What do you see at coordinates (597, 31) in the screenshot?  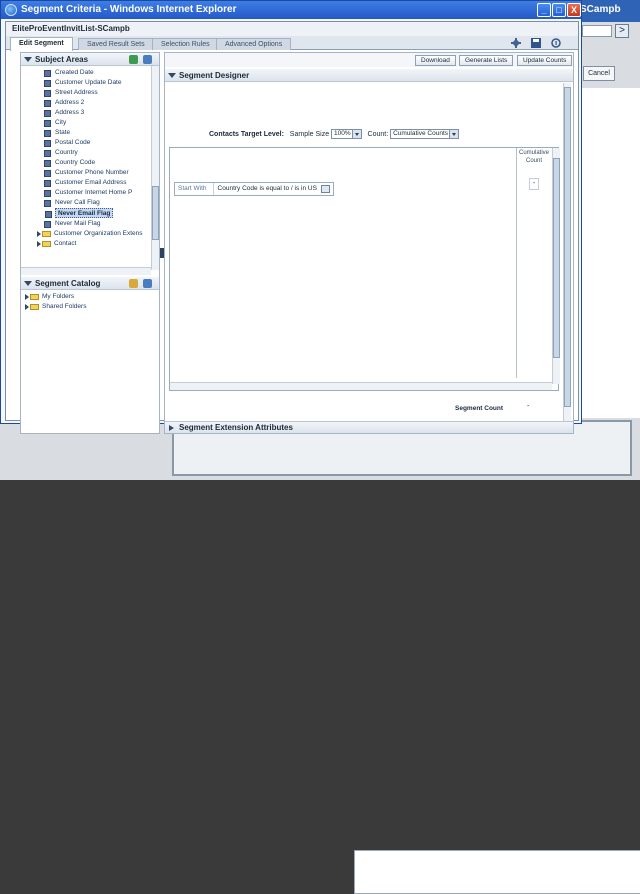 I see `background-input` at bounding box center [597, 31].